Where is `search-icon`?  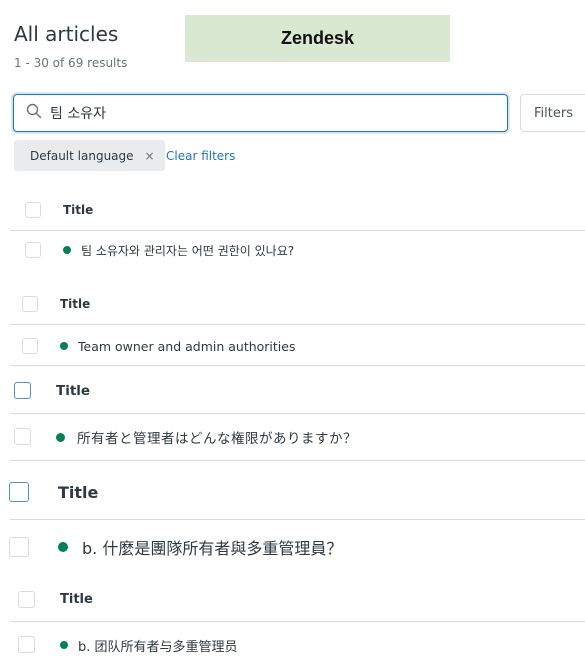 search-icon is located at coordinates (34, 113).